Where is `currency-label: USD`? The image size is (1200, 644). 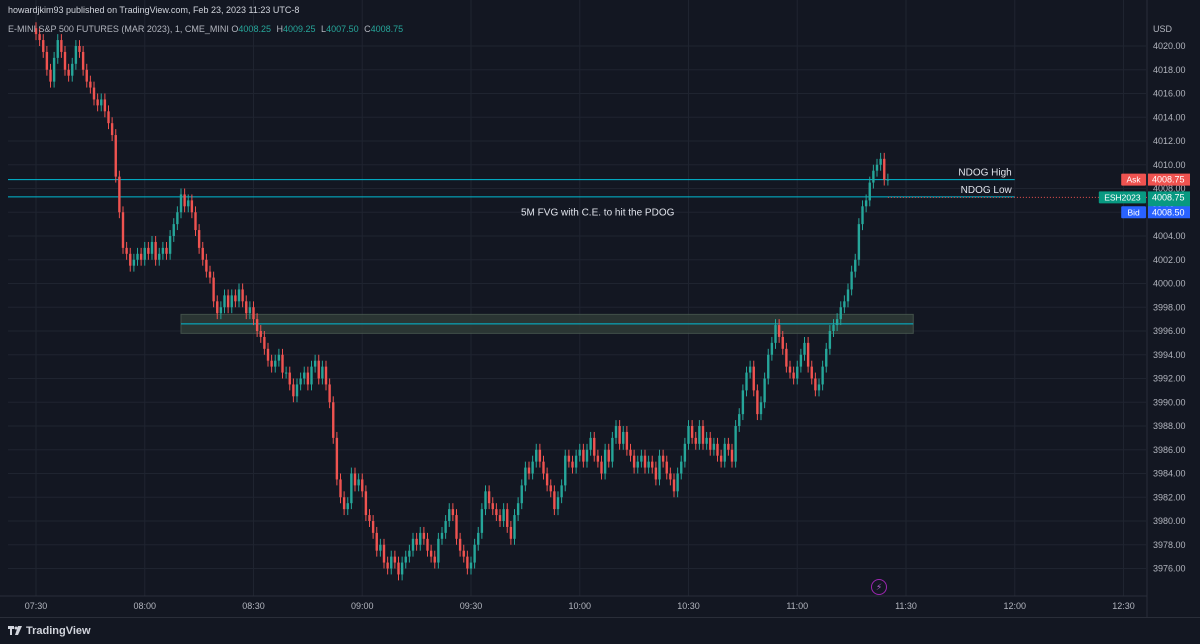
currency-label: USD is located at coordinates (1162, 29).